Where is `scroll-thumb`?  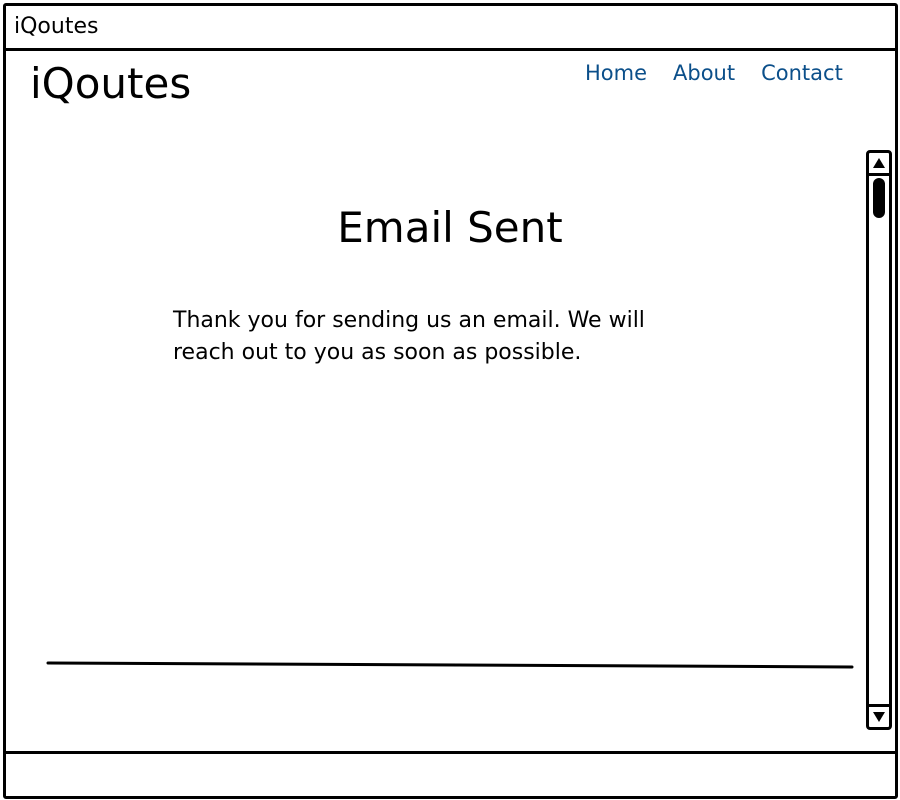
scroll-thumb is located at coordinates (879, 198).